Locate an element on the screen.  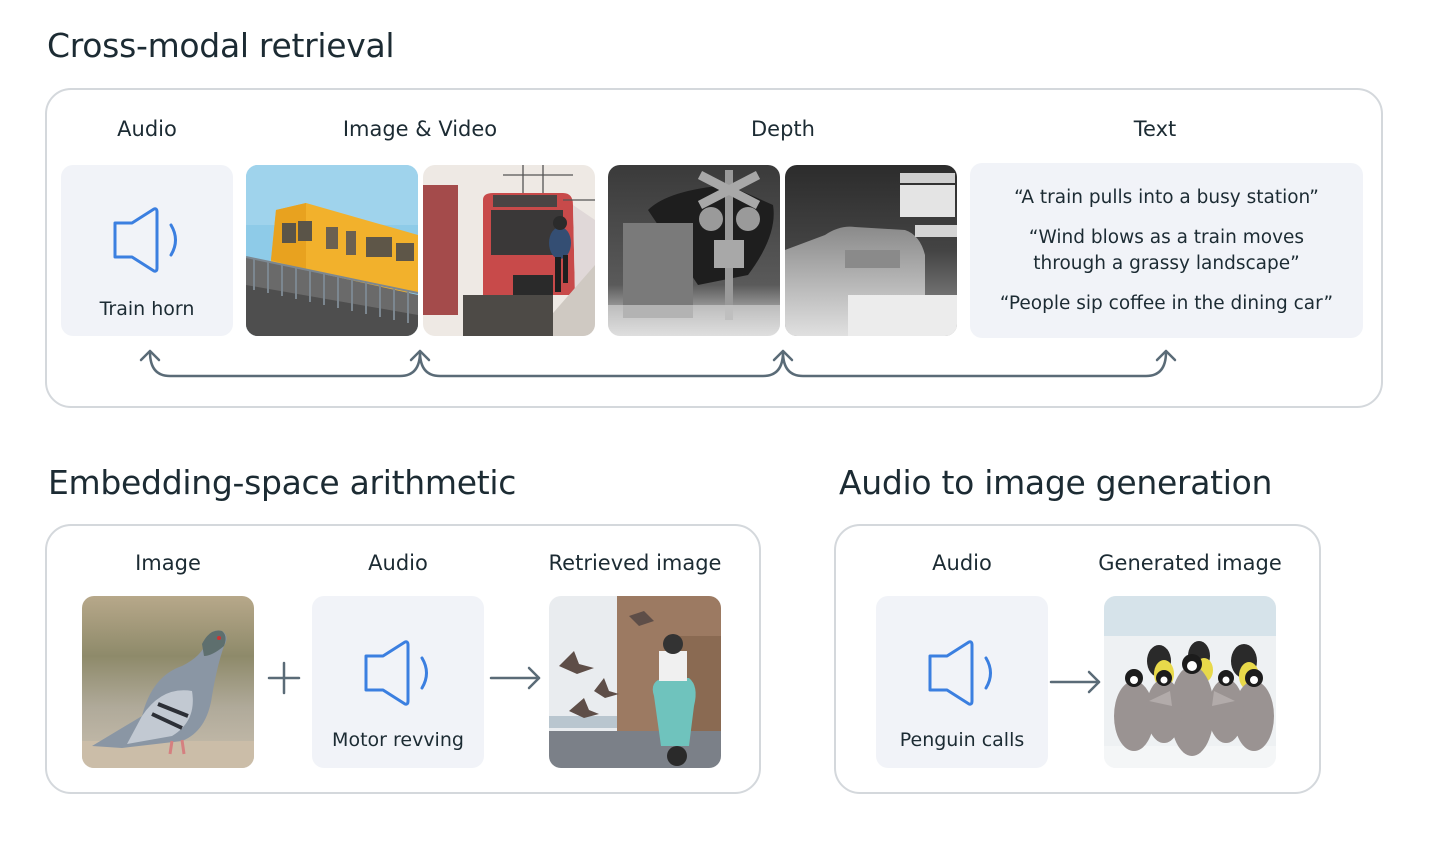
column-label-image-video: Image & Video is located at coordinates (420, 129).